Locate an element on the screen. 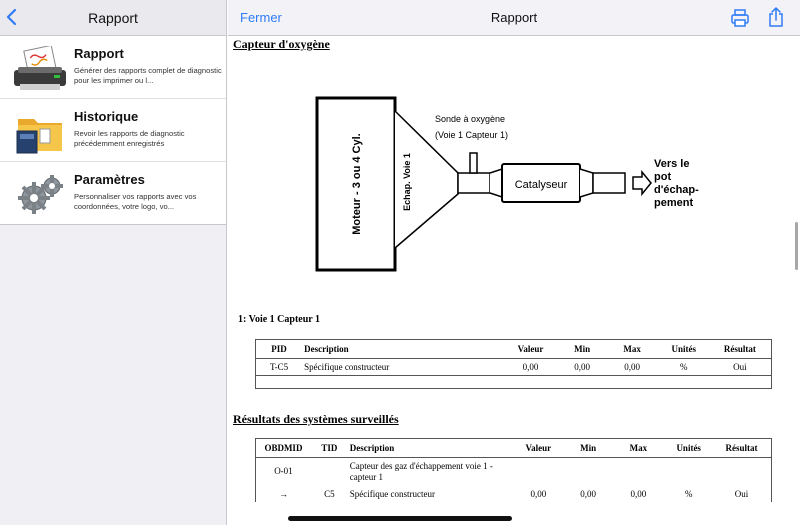 Image resolution: width=800 pixels, height=525 pixels. home-indicator is located at coordinates (400, 518).